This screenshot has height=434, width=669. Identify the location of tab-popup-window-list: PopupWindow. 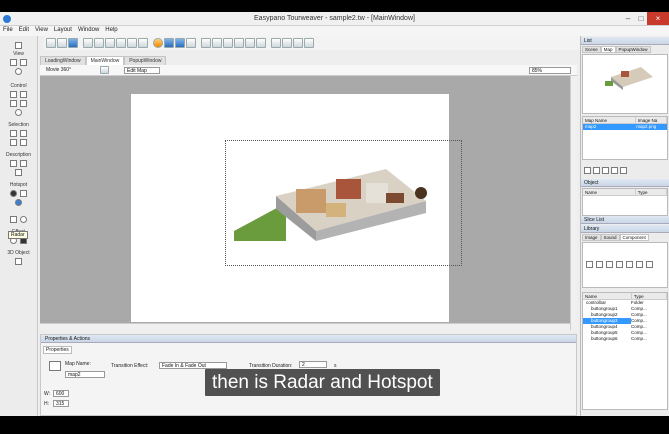
(633, 49).